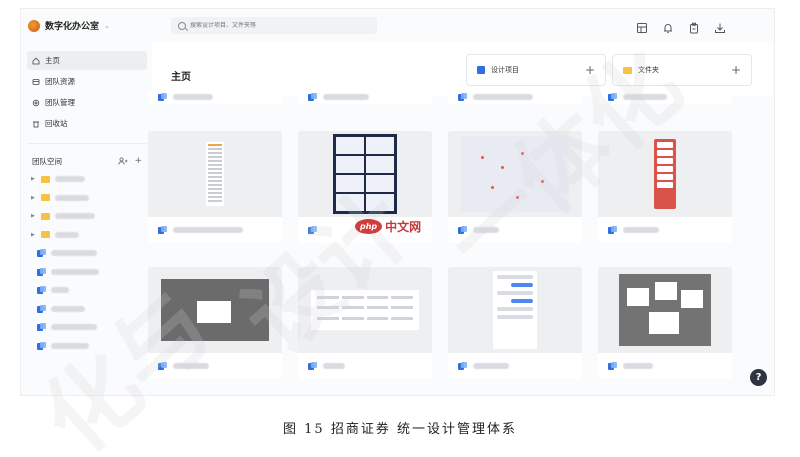 The image size is (800, 457). What do you see at coordinates (736, 70) in the screenshot?
I see `add-folder-icon: +` at bounding box center [736, 70].